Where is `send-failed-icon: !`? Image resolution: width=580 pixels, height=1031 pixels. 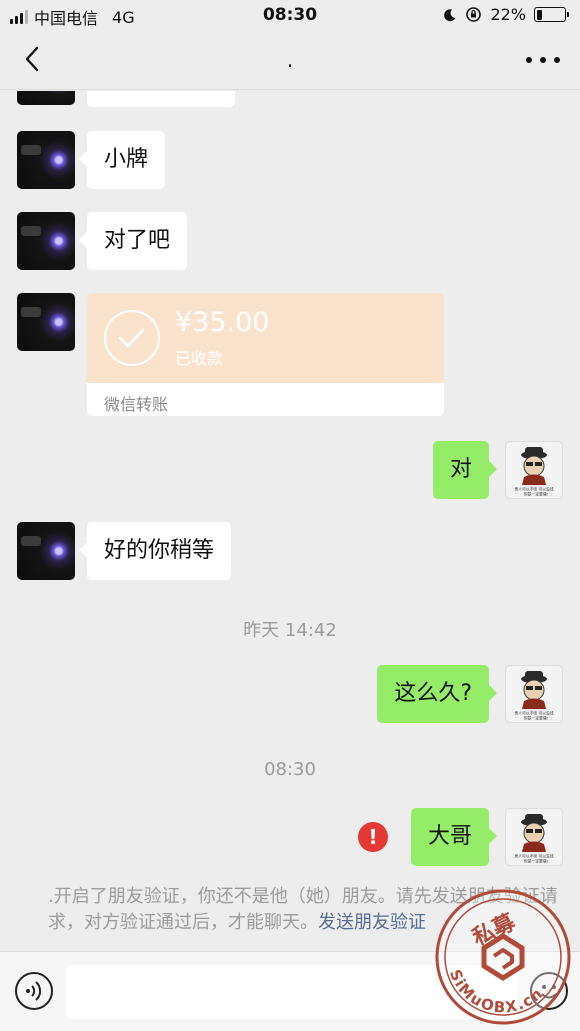
send-failed-icon: ! is located at coordinates (373, 837).